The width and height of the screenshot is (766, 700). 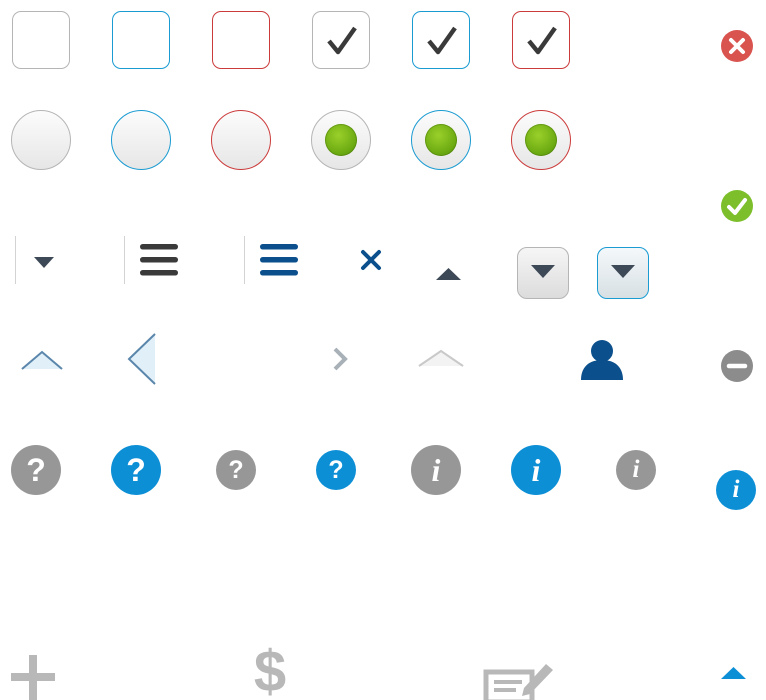 What do you see at coordinates (270, 672) in the screenshot?
I see `dollar-icon: $` at bounding box center [270, 672].